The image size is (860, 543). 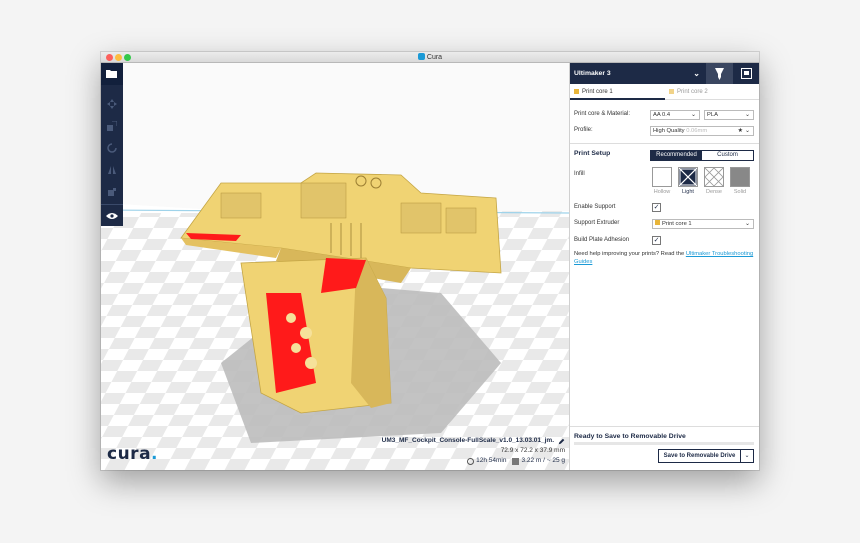 What do you see at coordinates (133, 454) in the screenshot?
I see `cura-logo: cura.` at bounding box center [133, 454].